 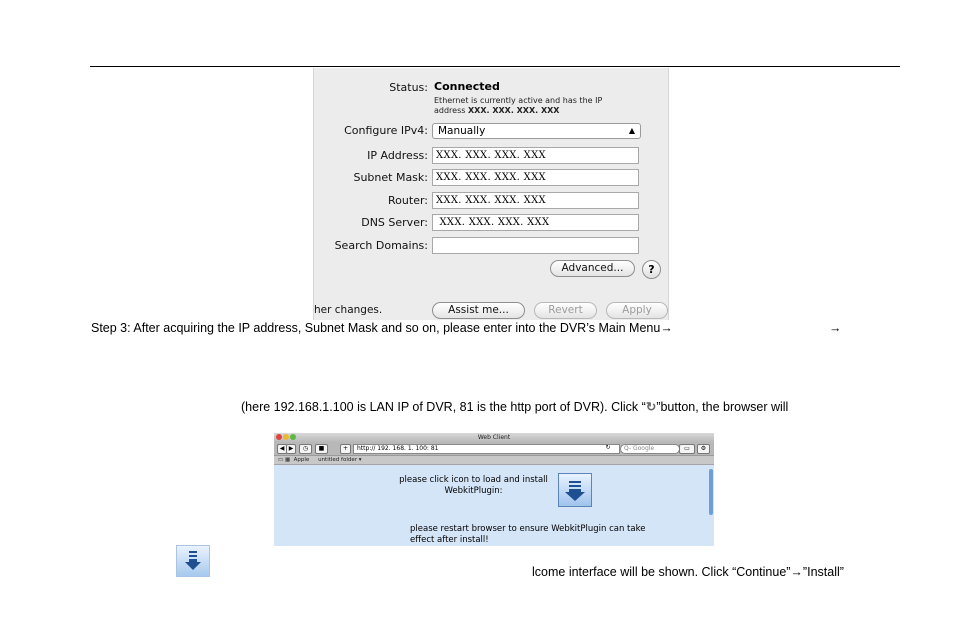 What do you see at coordinates (397, 155) in the screenshot?
I see `ip-address-label: IP Address:` at bounding box center [397, 155].